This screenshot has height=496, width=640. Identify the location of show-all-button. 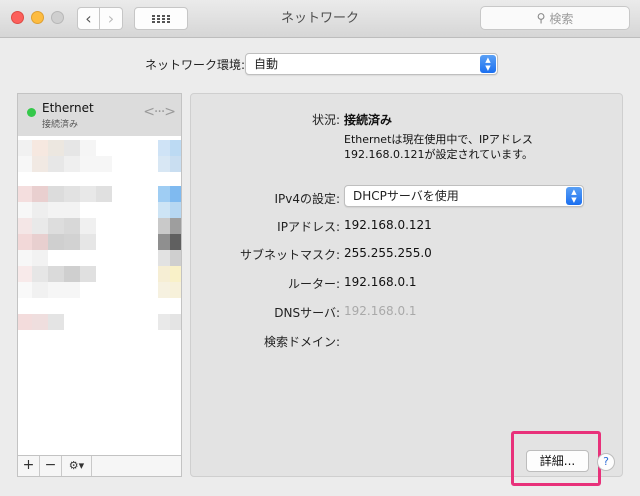
(161, 18).